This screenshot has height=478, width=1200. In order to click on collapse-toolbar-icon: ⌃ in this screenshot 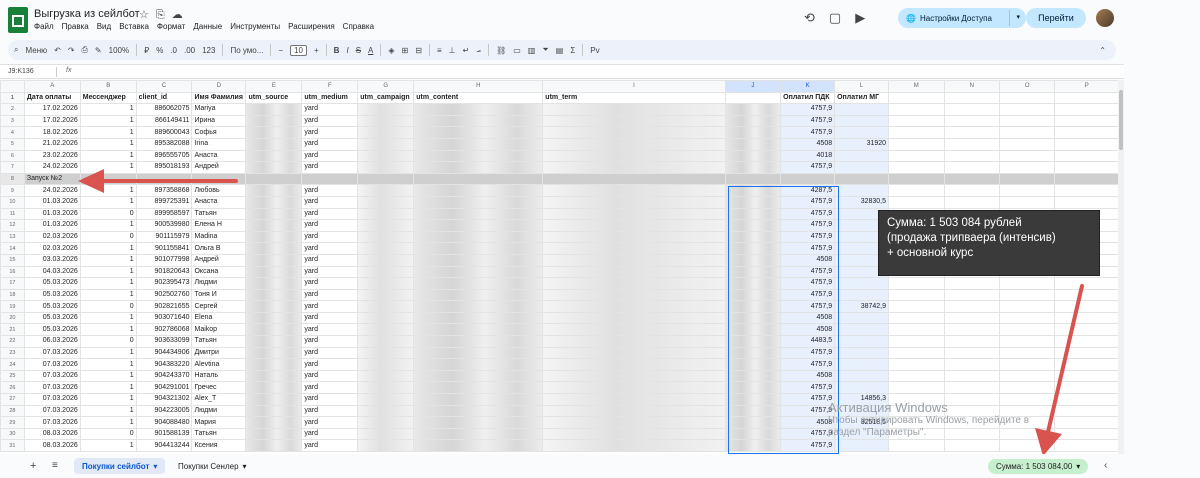, I will do `click(1102, 50)`.